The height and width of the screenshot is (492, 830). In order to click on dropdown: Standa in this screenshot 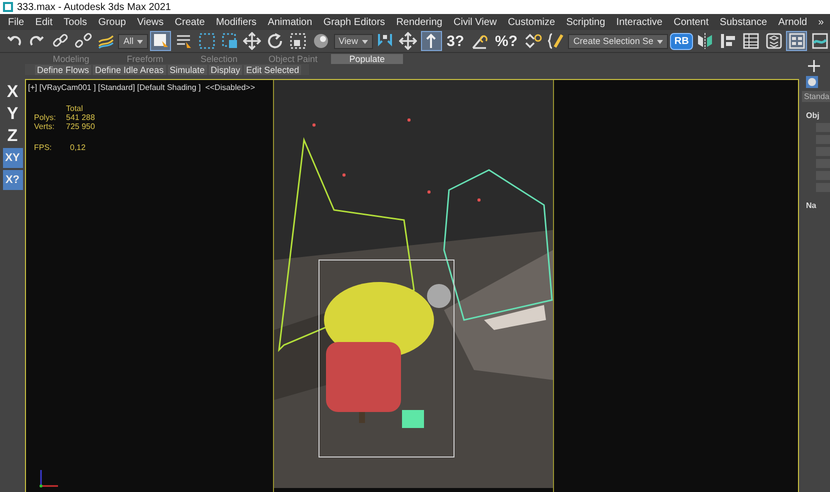, I will do `click(816, 96)`.